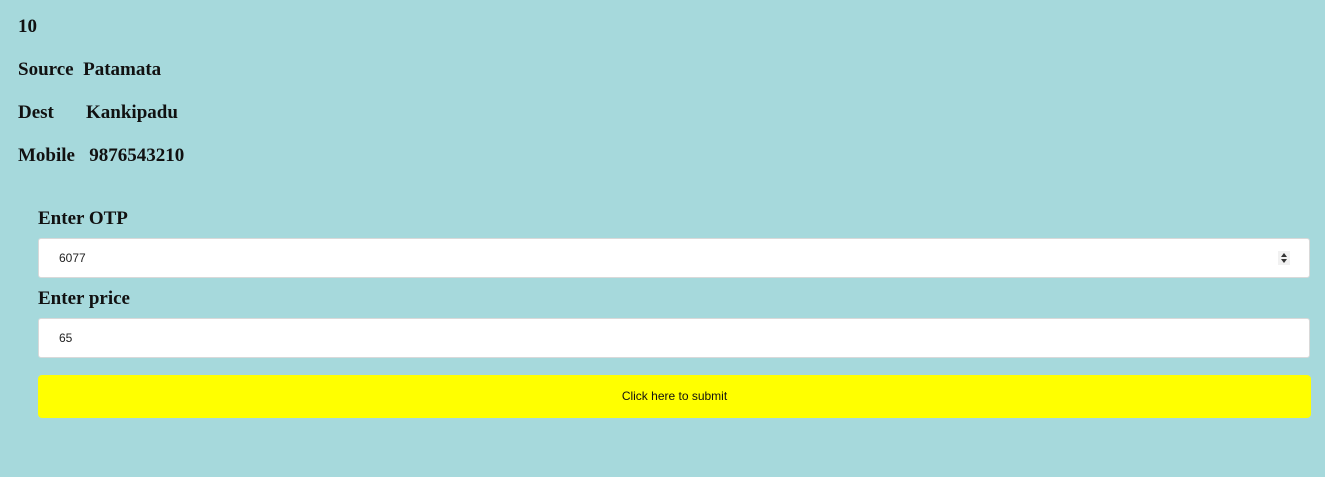 Image resolution: width=1325 pixels, height=477 pixels. I want to click on price-input: 65, so click(674, 338).